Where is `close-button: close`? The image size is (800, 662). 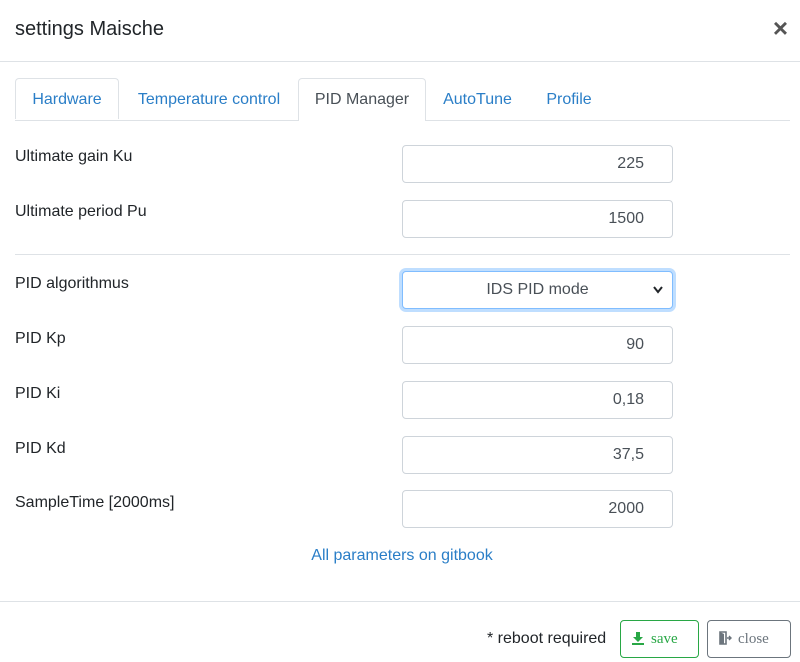 close-button: close is located at coordinates (749, 639).